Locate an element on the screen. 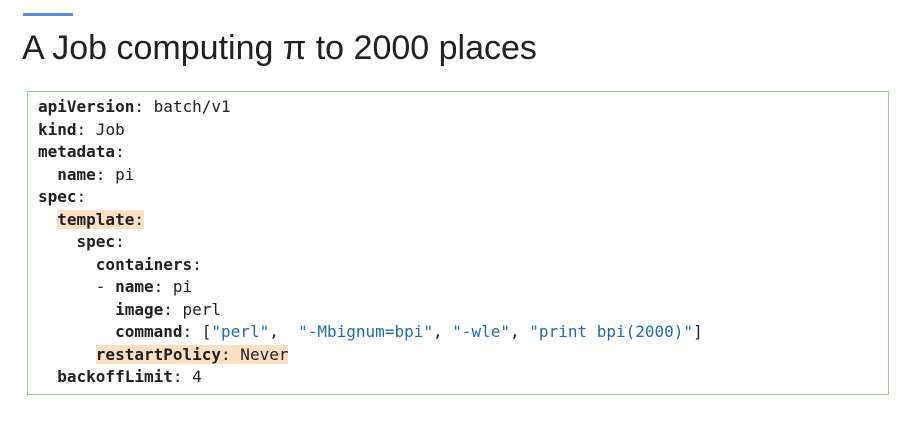 The width and height of the screenshot is (918, 435). slide-title: A Job computing π to 2000 places is located at coordinates (279, 48).